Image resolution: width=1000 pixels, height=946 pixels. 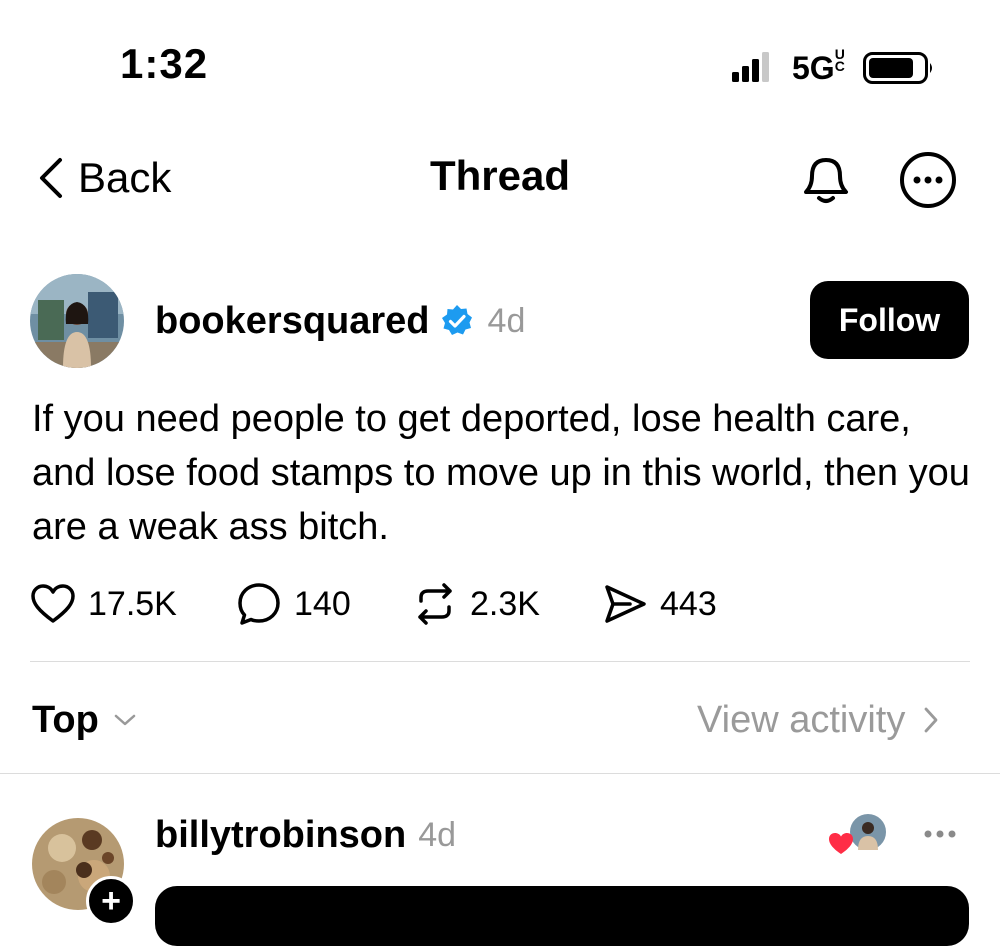 I want to click on reply-button: 140, so click(x=324, y=604).